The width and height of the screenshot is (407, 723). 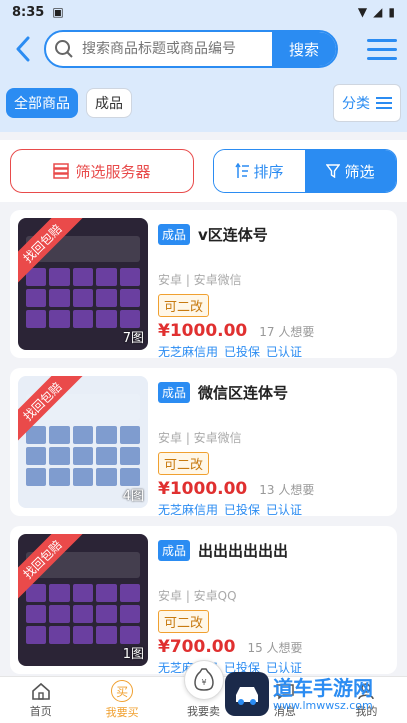 I want to click on chevron-left-icon, so click(x=23, y=49).